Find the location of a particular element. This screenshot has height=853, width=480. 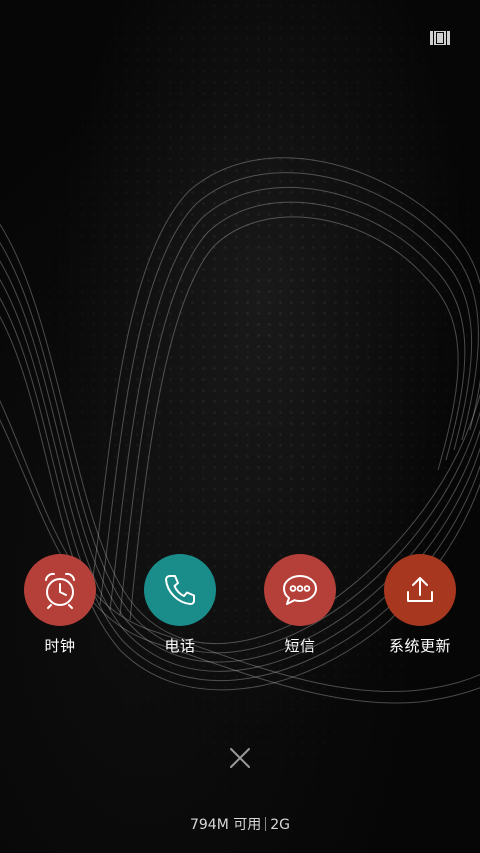

app-clock-circle is located at coordinates (60, 590).